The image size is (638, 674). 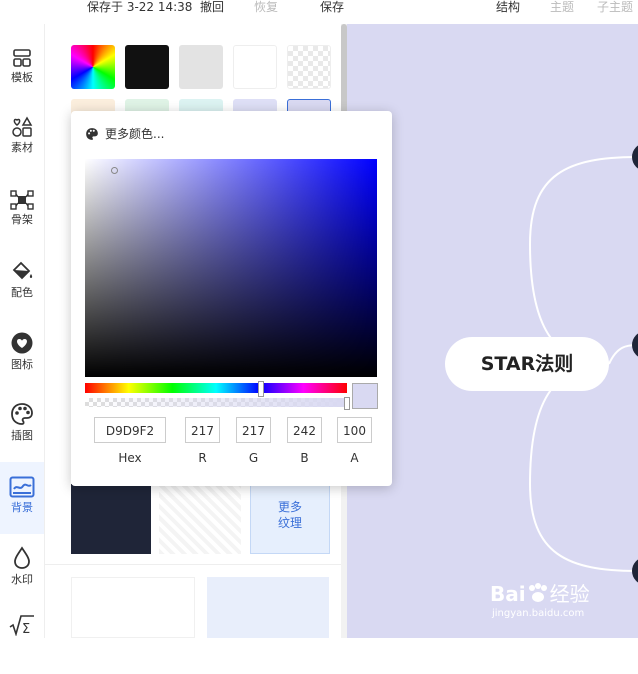 What do you see at coordinates (304, 458) in the screenshot?
I see `b-label: B` at bounding box center [304, 458].